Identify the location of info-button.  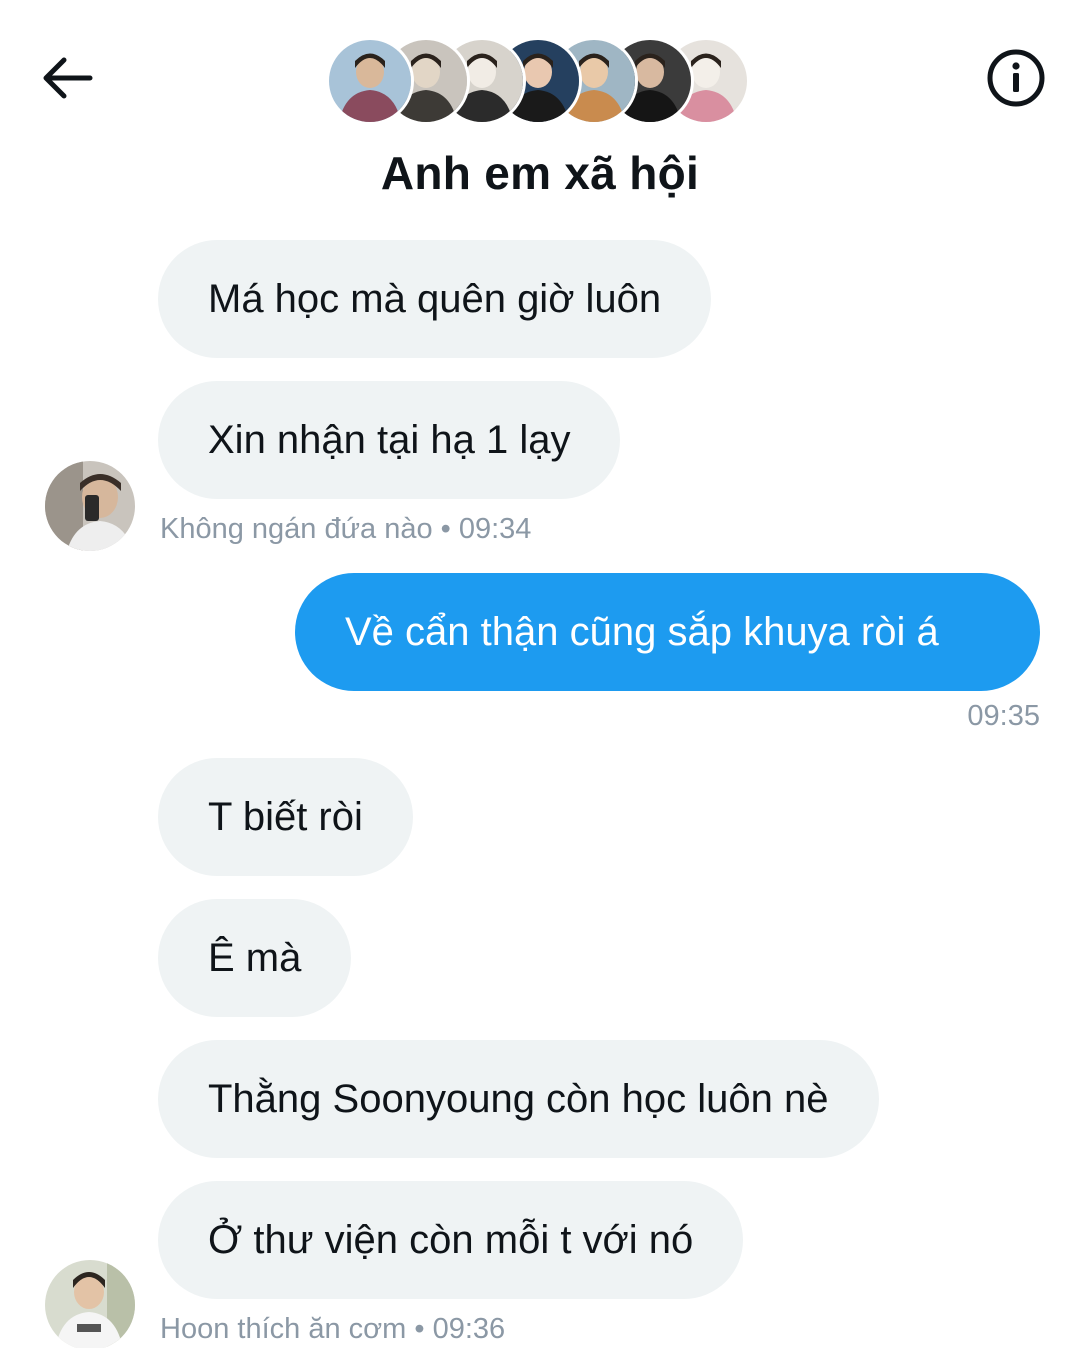
(1016, 78).